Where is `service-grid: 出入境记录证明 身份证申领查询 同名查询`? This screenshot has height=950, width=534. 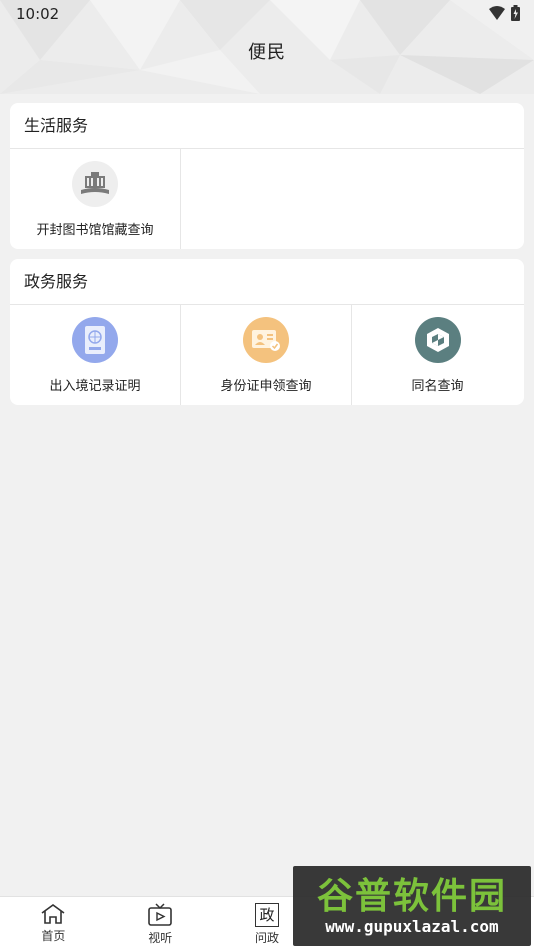
service-grid: 出入境记录证明 身份证申领查询 同名查询 is located at coordinates (267, 355).